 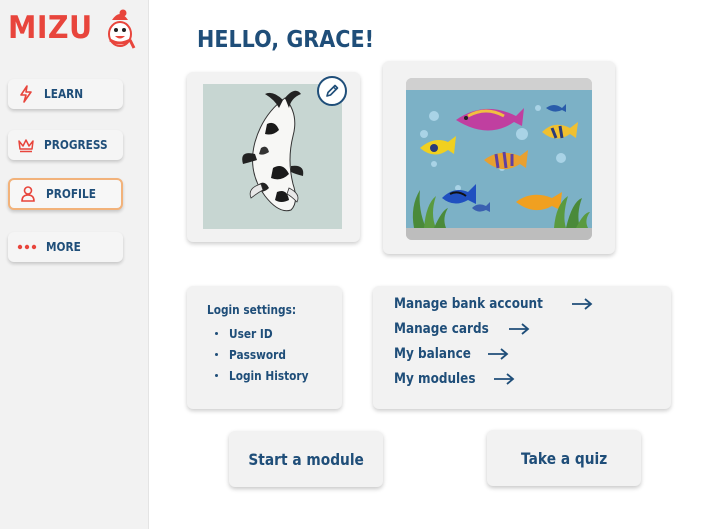 I want to click on person-icon, so click(x=28, y=194).